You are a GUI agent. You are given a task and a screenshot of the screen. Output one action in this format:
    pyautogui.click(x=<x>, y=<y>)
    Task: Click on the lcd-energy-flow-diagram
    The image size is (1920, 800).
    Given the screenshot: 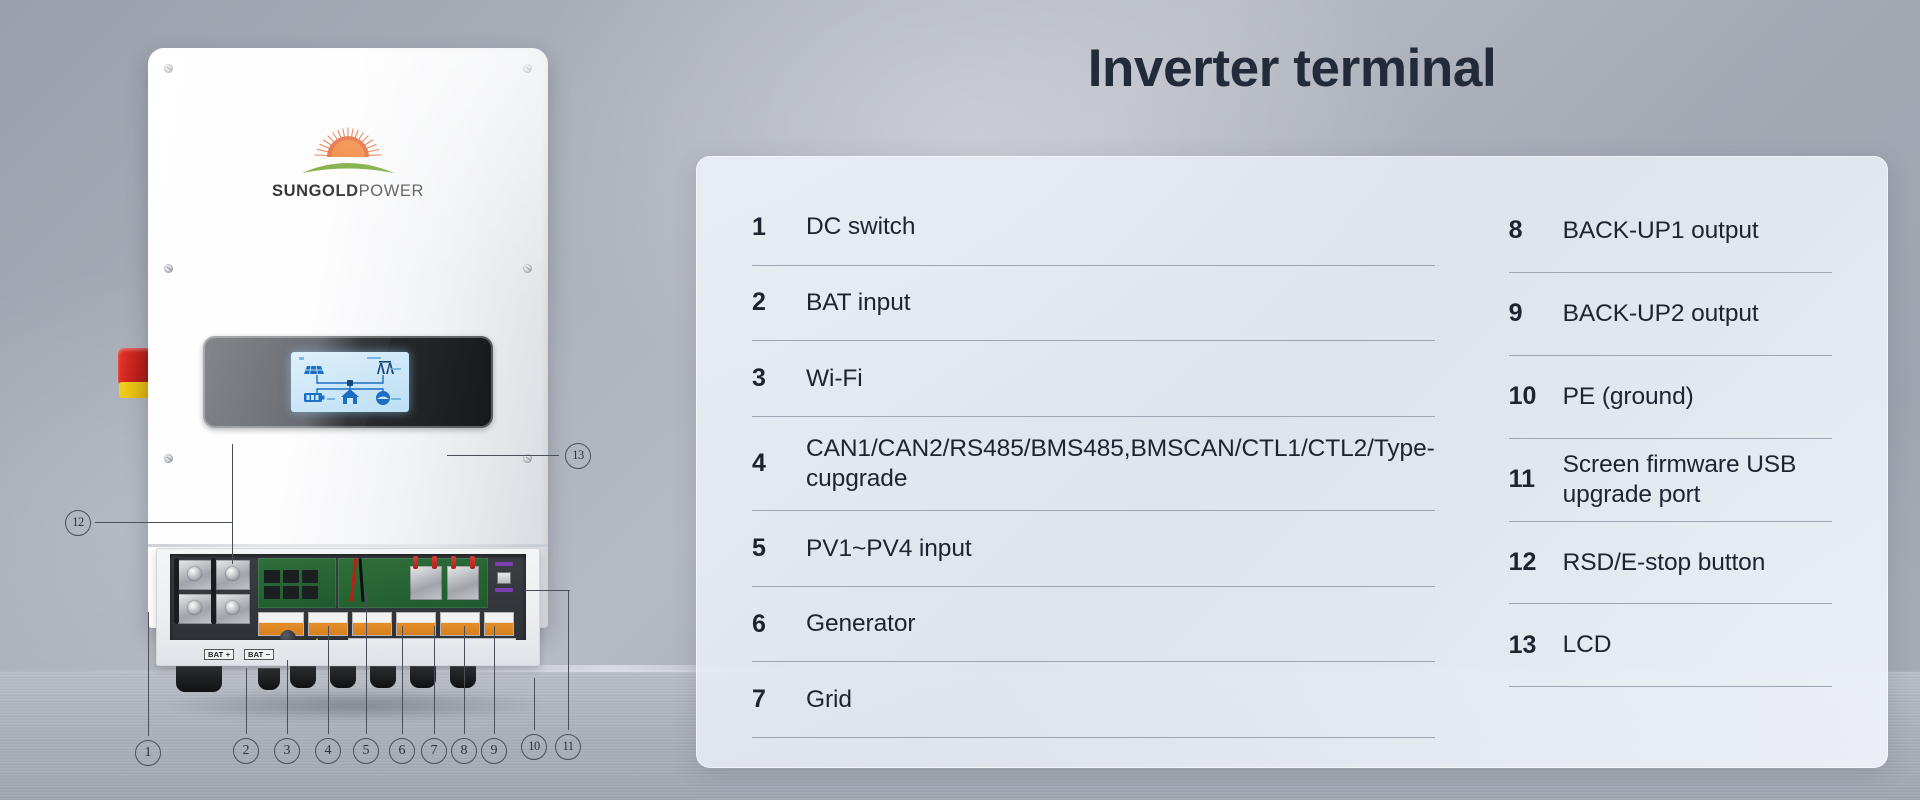 What is the action you would take?
    pyautogui.click(x=350, y=381)
    